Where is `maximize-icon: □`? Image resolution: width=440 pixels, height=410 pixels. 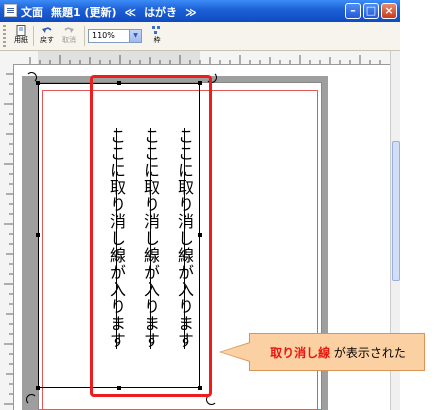 maximize-icon: □ is located at coordinates (371, 10).